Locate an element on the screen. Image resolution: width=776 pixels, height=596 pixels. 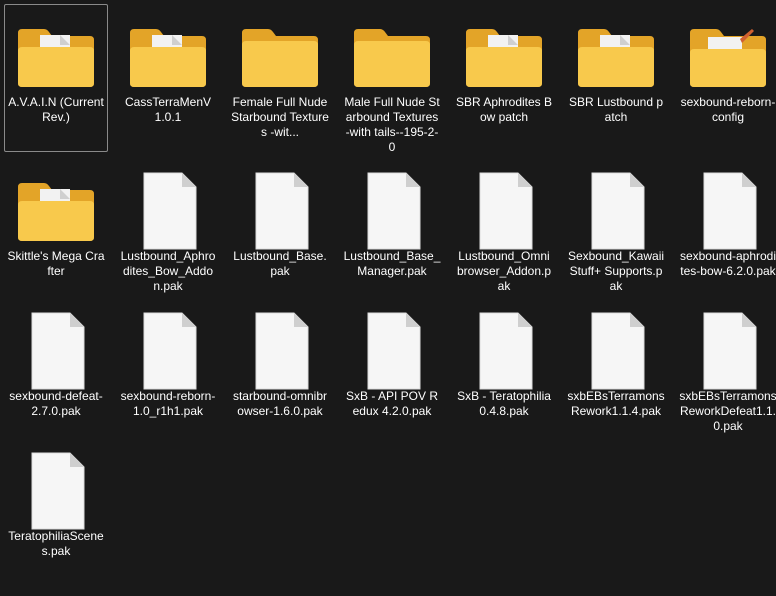
file-item: sexbound-defeat-2.7.0.pak is located at coordinates (56, 372).